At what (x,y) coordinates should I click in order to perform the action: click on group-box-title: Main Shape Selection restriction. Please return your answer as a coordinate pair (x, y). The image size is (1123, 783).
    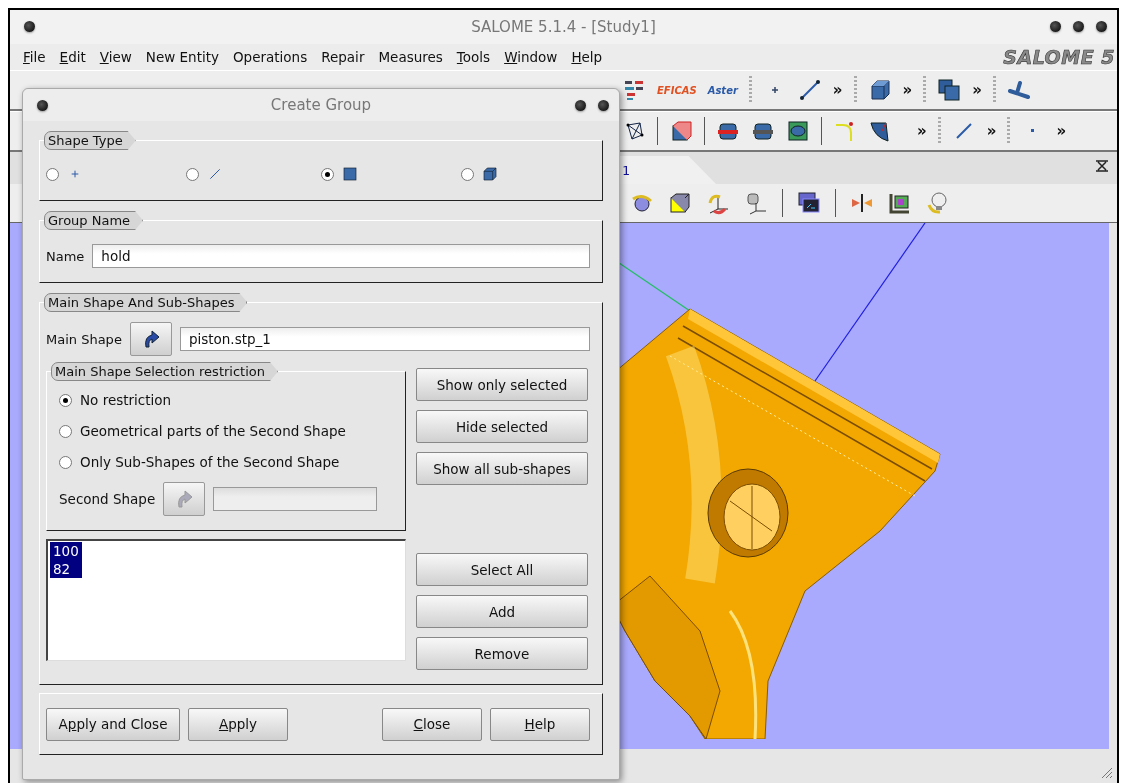
    Looking at the image, I should click on (164, 371).